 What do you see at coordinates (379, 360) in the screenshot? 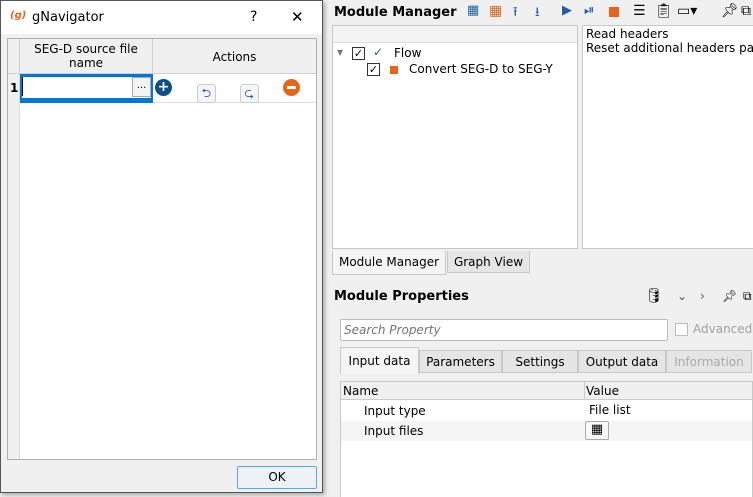
I see `tab-input-data: Input data` at bounding box center [379, 360].